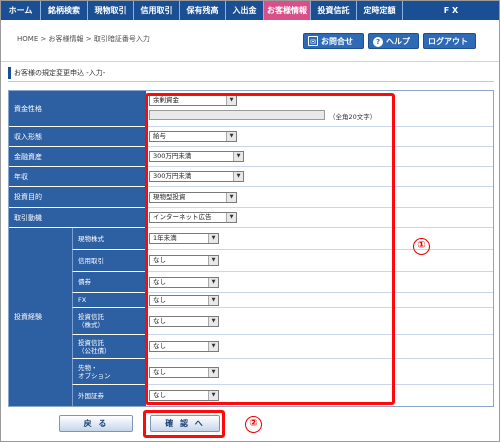 The height and width of the screenshot is (442, 500). What do you see at coordinates (250, 61) in the screenshot?
I see `header-divider` at bounding box center [250, 61].